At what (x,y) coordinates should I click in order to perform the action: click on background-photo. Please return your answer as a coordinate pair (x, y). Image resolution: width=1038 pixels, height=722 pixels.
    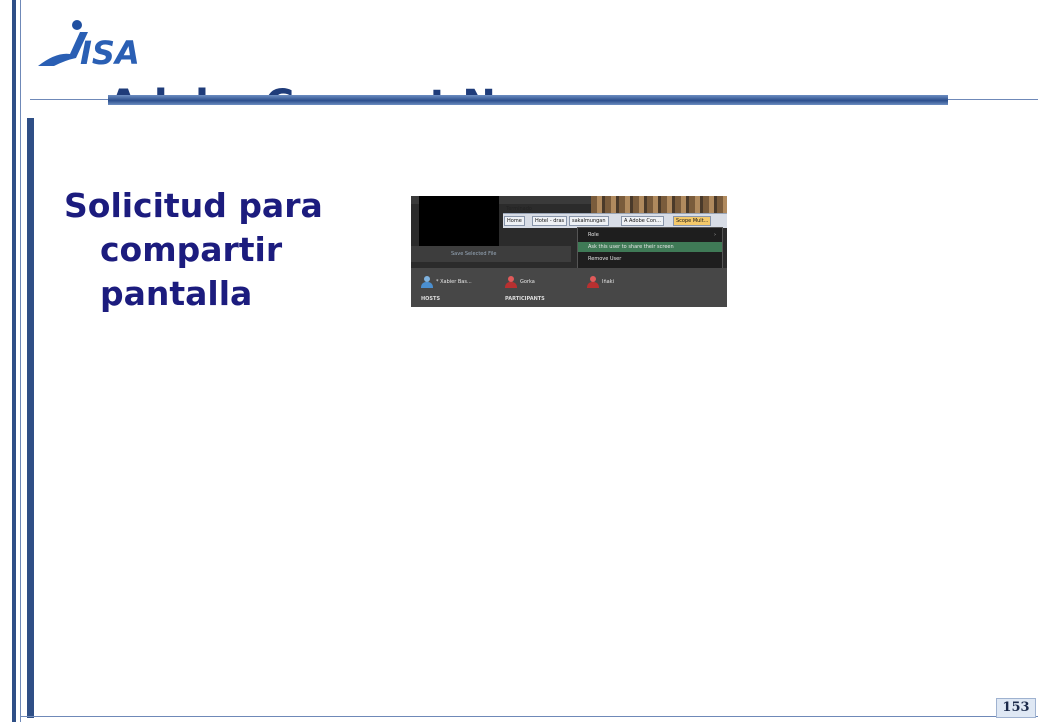
    Looking at the image, I should click on (659, 205).